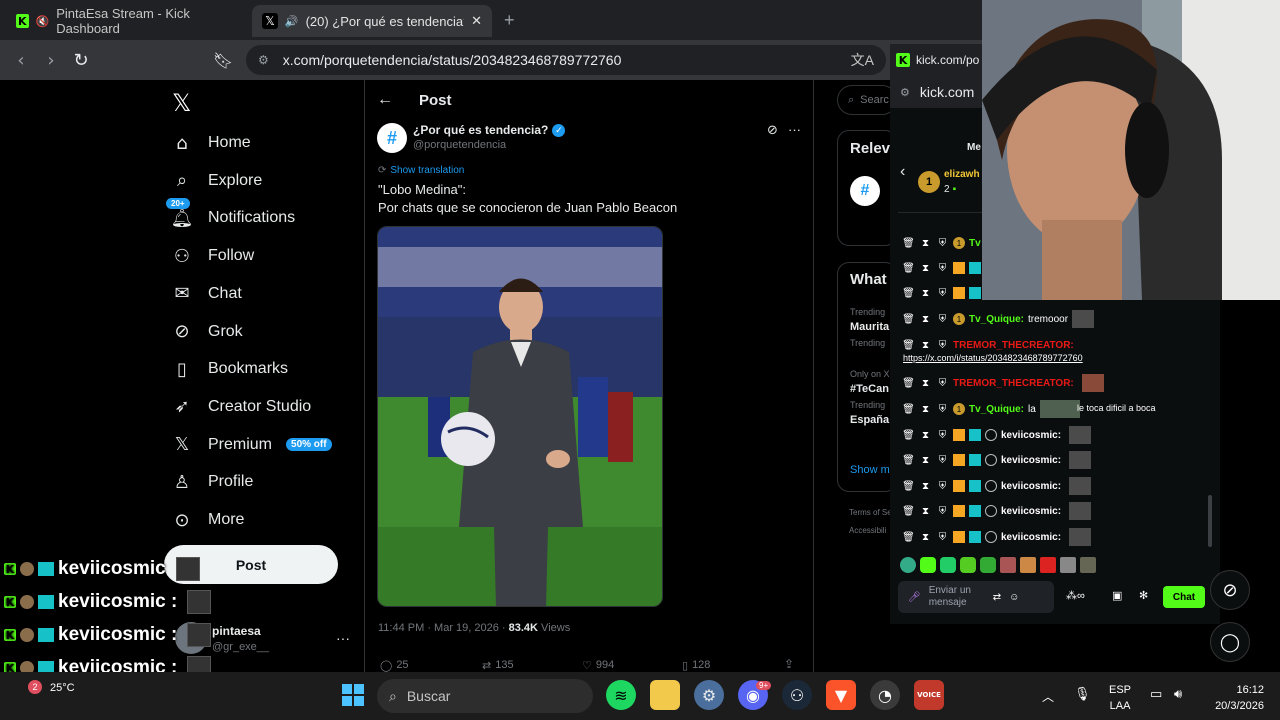  What do you see at coordinates (353, 695) in the screenshot?
I see `windows-start-icon` at bounding box center [353, 695].